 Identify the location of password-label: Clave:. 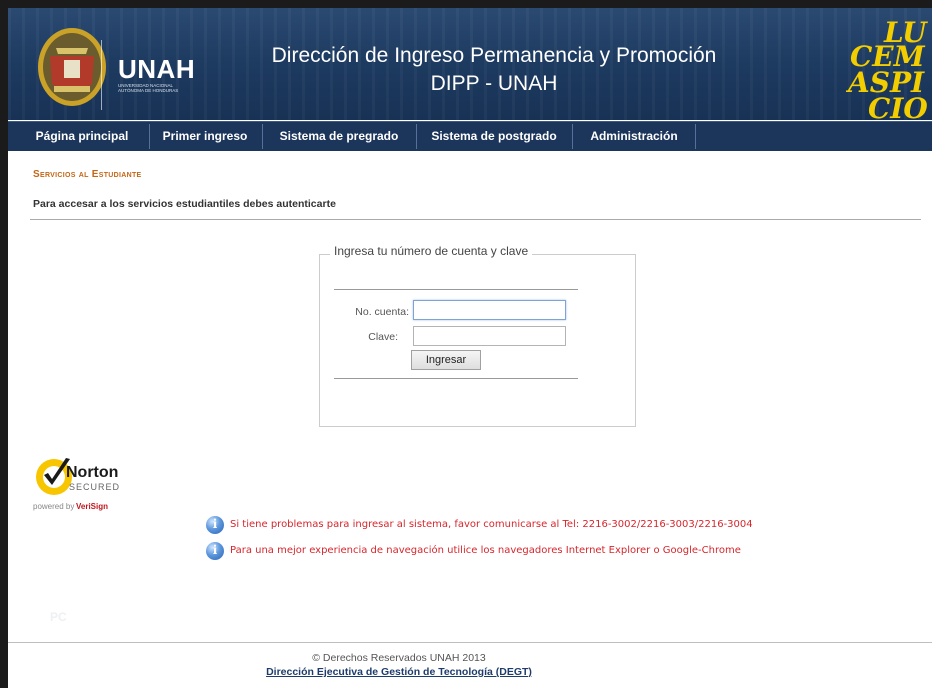
(383, 337).